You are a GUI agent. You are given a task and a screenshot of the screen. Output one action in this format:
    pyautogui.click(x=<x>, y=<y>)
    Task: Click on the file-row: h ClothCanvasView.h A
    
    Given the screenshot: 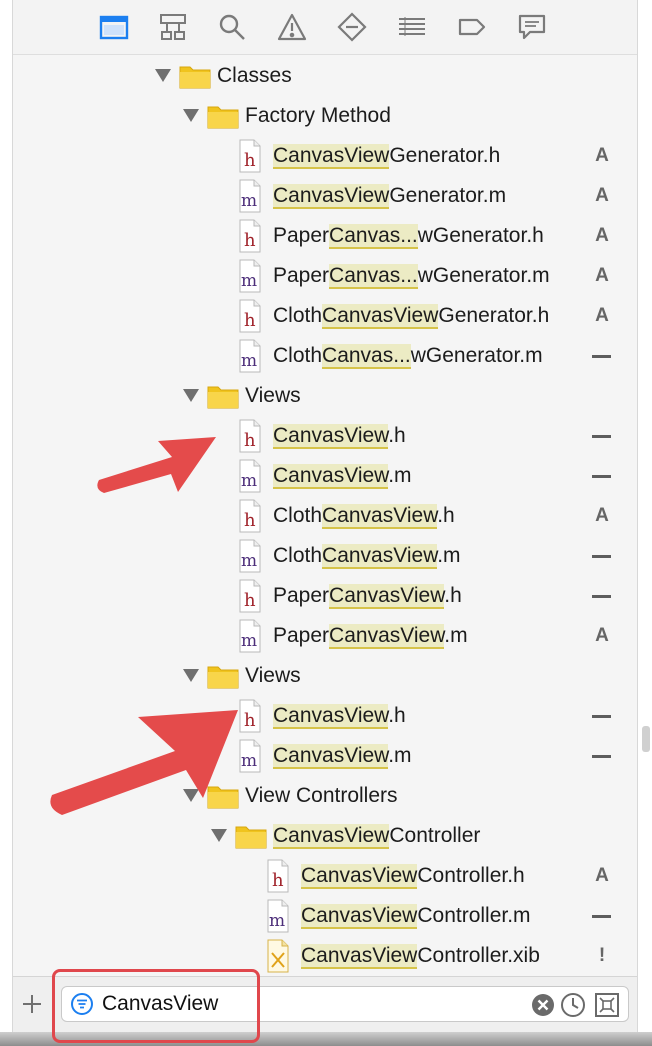 What is the action you would take?
    pyautogui.click(x=325, y=516)
    